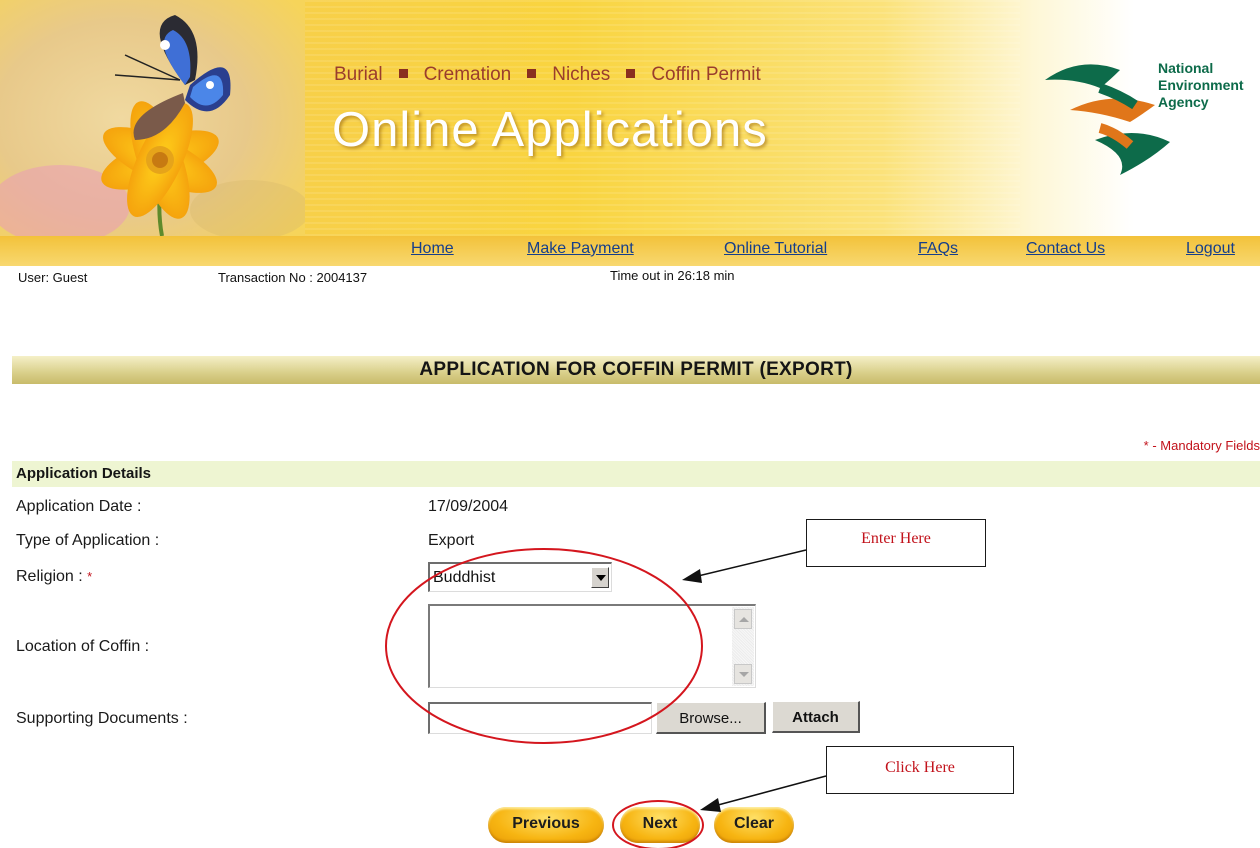 The height and width of the screenshot is (848, 1260). What do you see at coordinates (743, 619) in the screenshot?
I see `scroll-up-arrow-icon` at bounding box center [743, 619].